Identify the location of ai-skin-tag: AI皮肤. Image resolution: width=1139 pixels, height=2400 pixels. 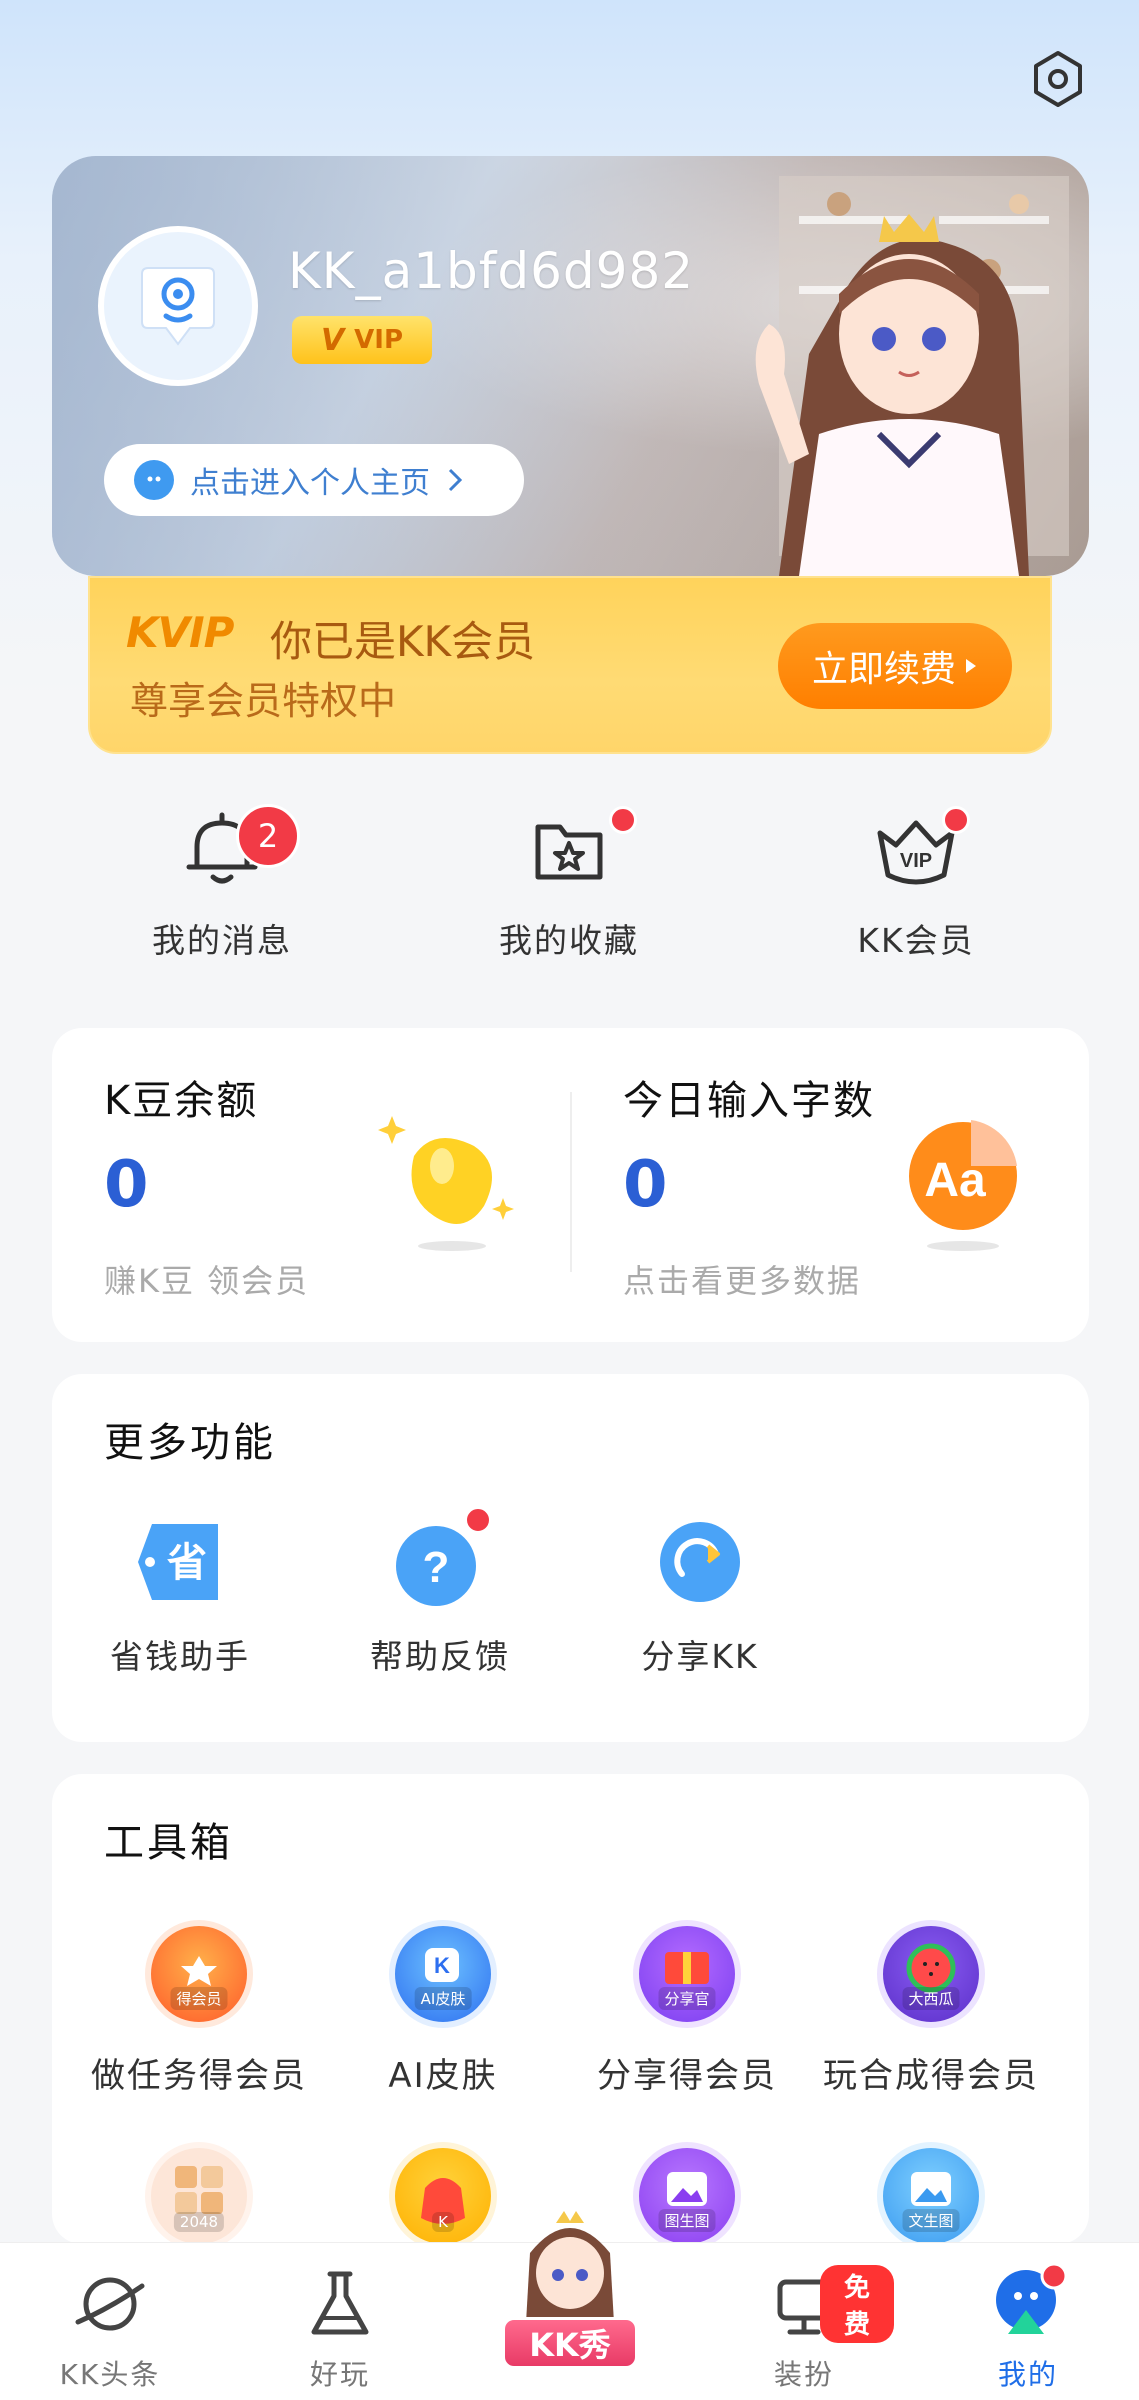
(443, 1998).